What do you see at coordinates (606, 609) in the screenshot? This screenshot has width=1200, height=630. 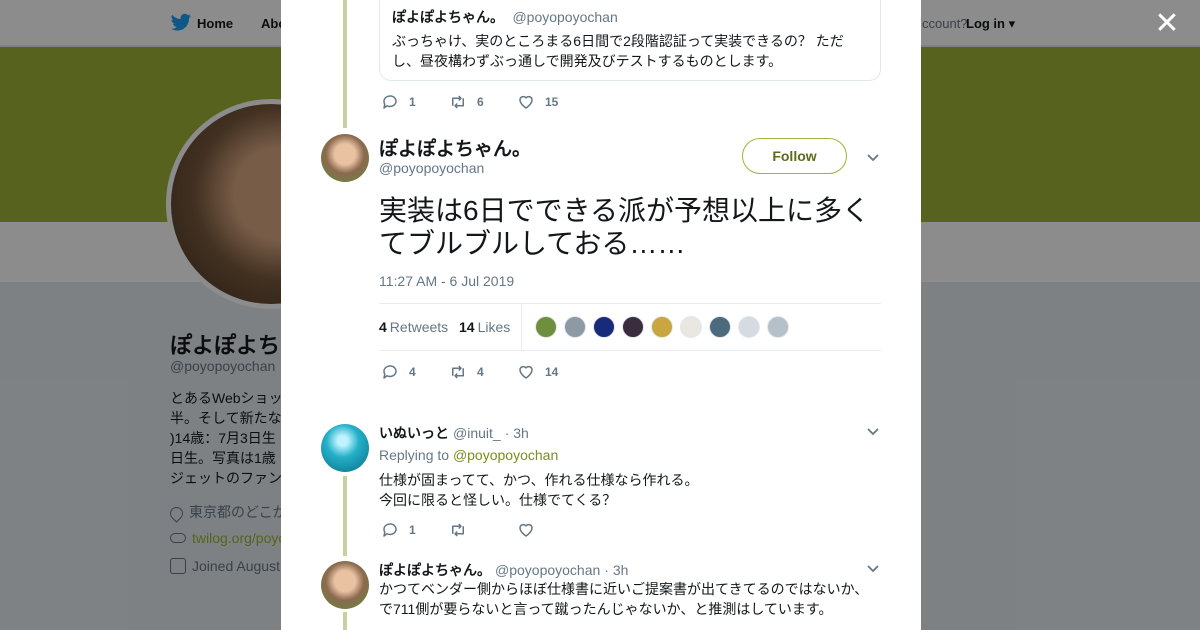 I see `reply-text-line: で711側が要らないと言って蹴ったんじゃないか、と推測はしています。` at bounding box center [606, 609].